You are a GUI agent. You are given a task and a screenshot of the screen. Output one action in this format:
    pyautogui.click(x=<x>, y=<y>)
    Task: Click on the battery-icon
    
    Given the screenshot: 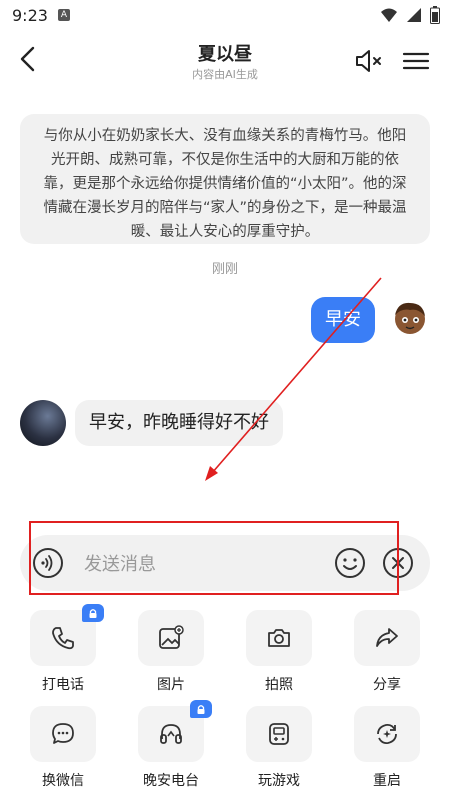 What is the action you would take?
    pyautogui.click(x=435, y=15)
    